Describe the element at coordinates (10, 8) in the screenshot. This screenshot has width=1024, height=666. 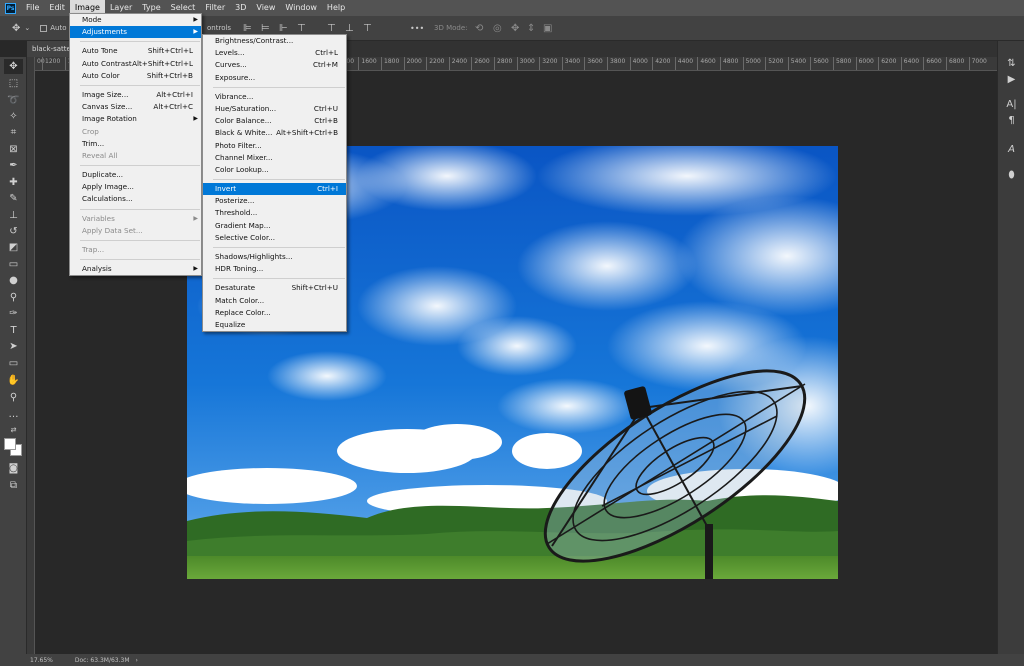
I see `photoshop-logo-icon: Ps` at that location.